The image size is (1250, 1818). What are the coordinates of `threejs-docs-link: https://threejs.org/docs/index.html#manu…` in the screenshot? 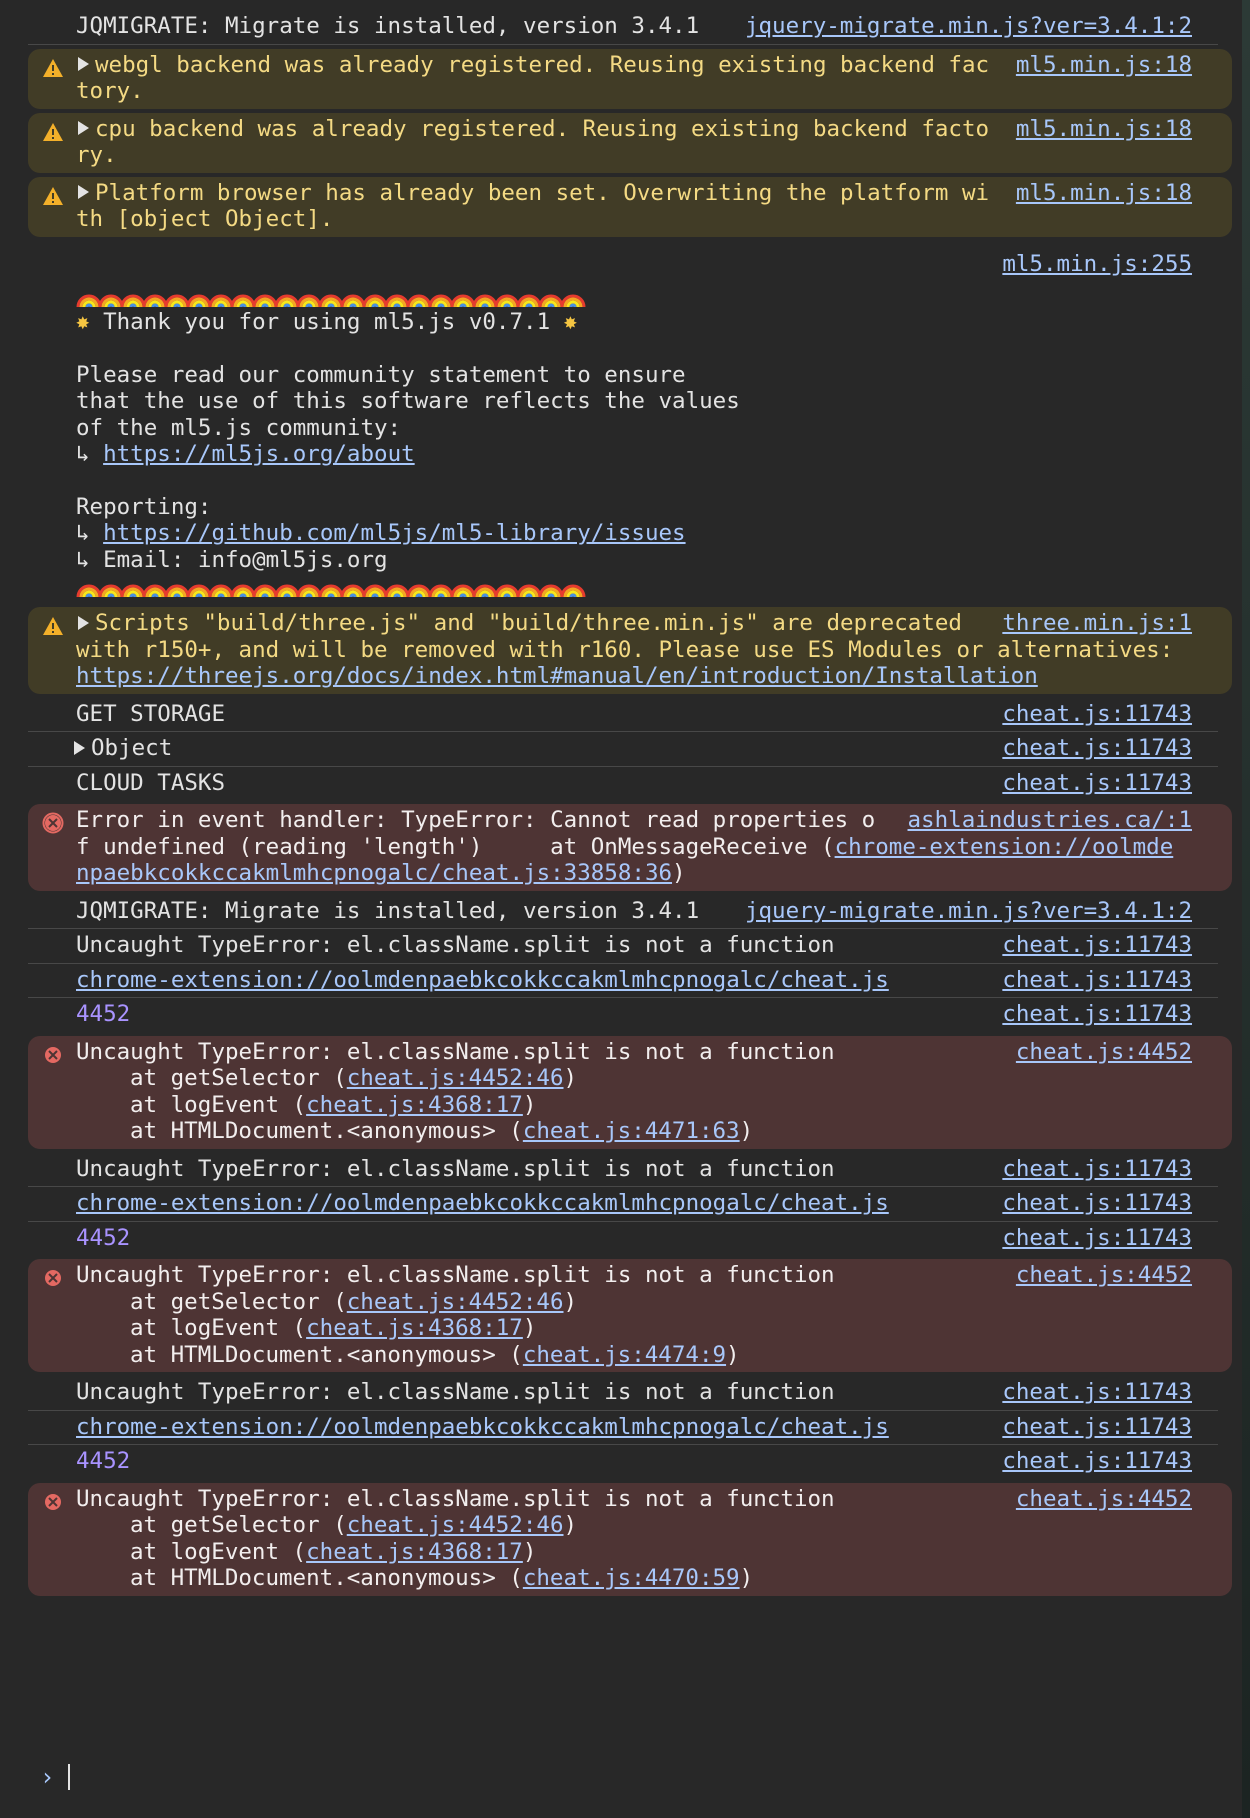 It's located at (557, 676).